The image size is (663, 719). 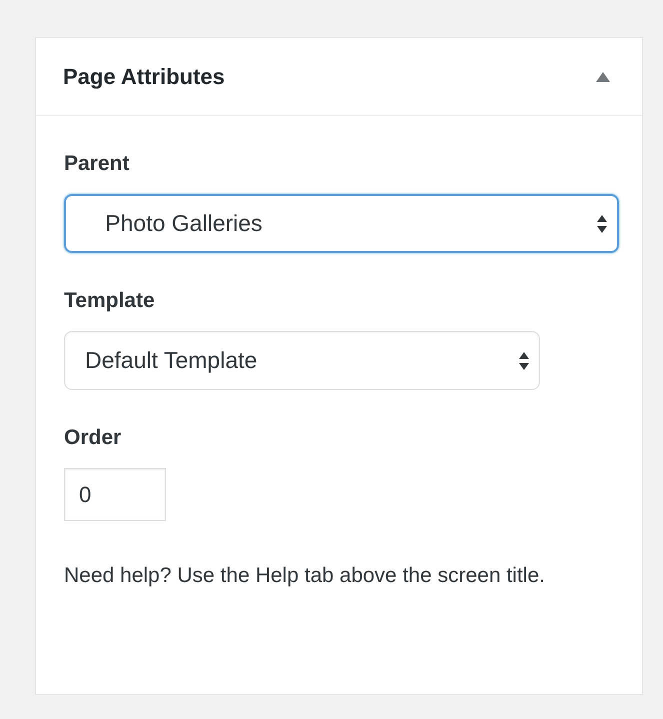 What do you see at coordinates (93, 438) in the screenshot?
I see `field-label: Order` at bounding box center [93, 438].